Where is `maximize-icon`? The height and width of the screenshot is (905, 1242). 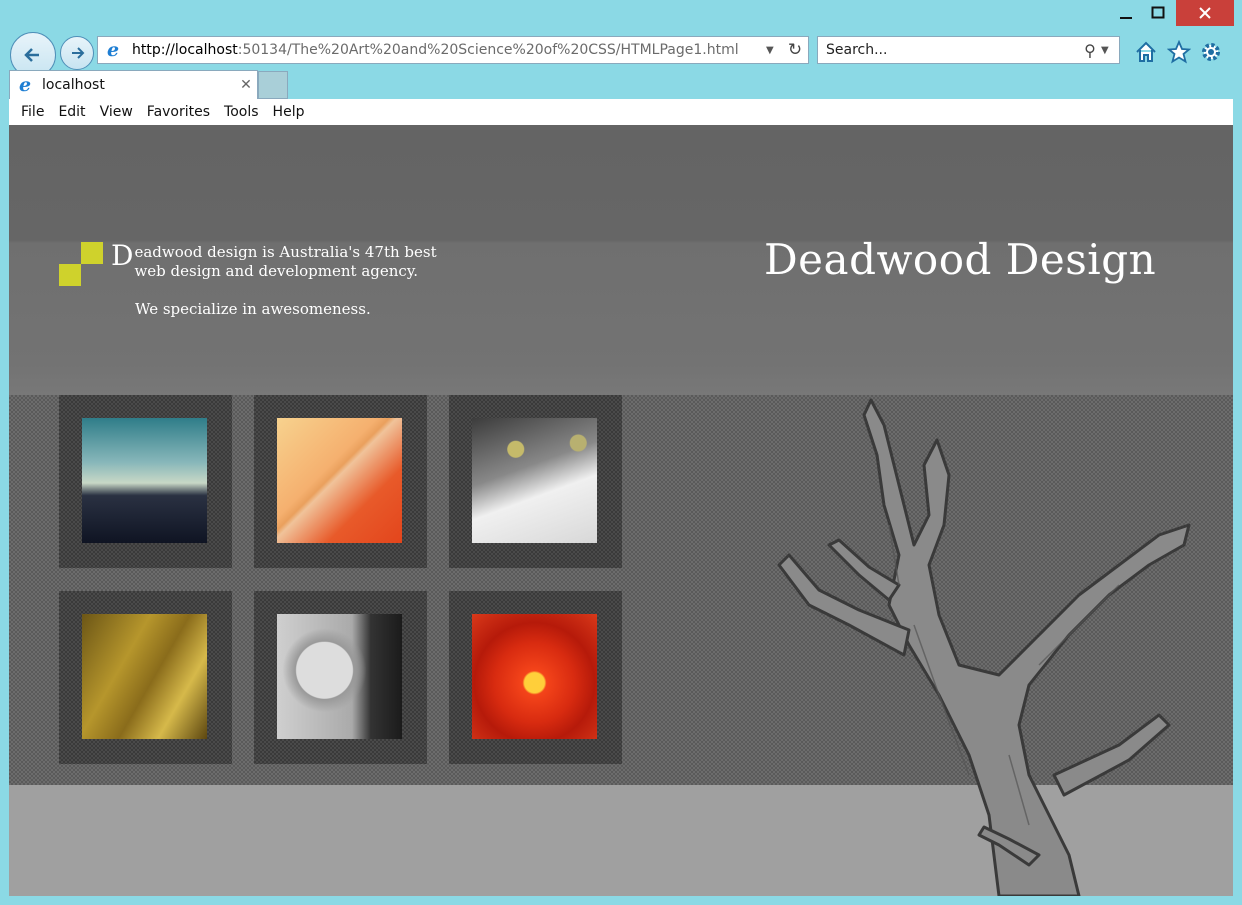
maximize-icon is located at coordinates (1158, 12).